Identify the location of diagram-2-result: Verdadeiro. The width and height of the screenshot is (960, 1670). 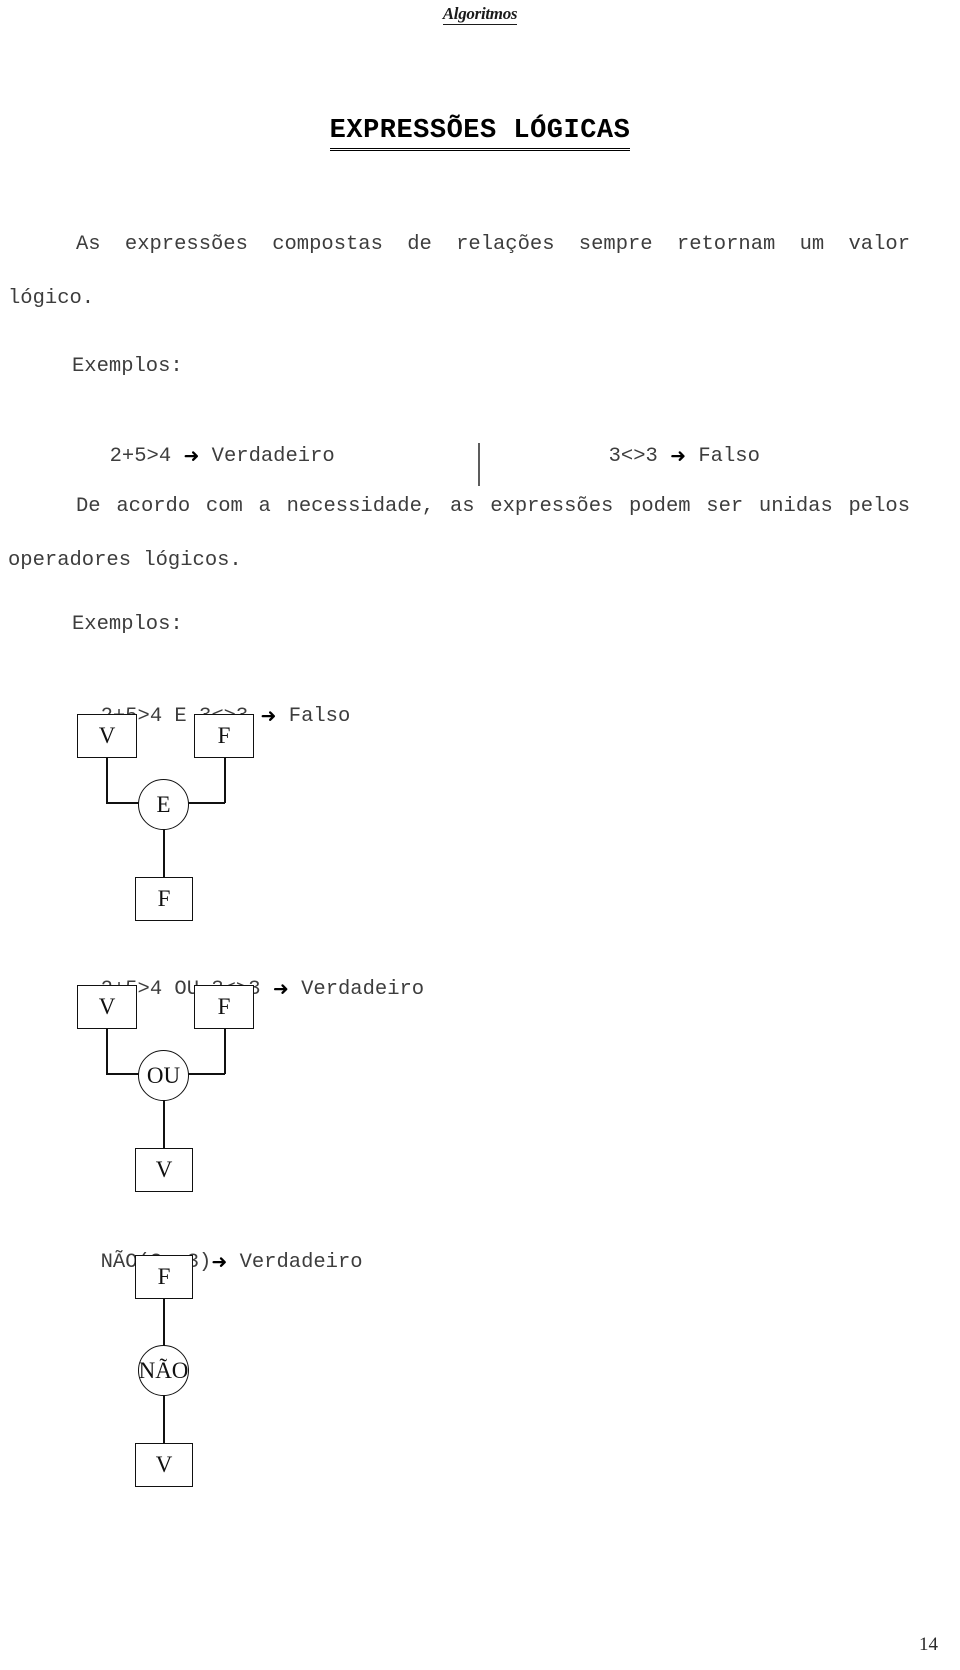
(363, 989).